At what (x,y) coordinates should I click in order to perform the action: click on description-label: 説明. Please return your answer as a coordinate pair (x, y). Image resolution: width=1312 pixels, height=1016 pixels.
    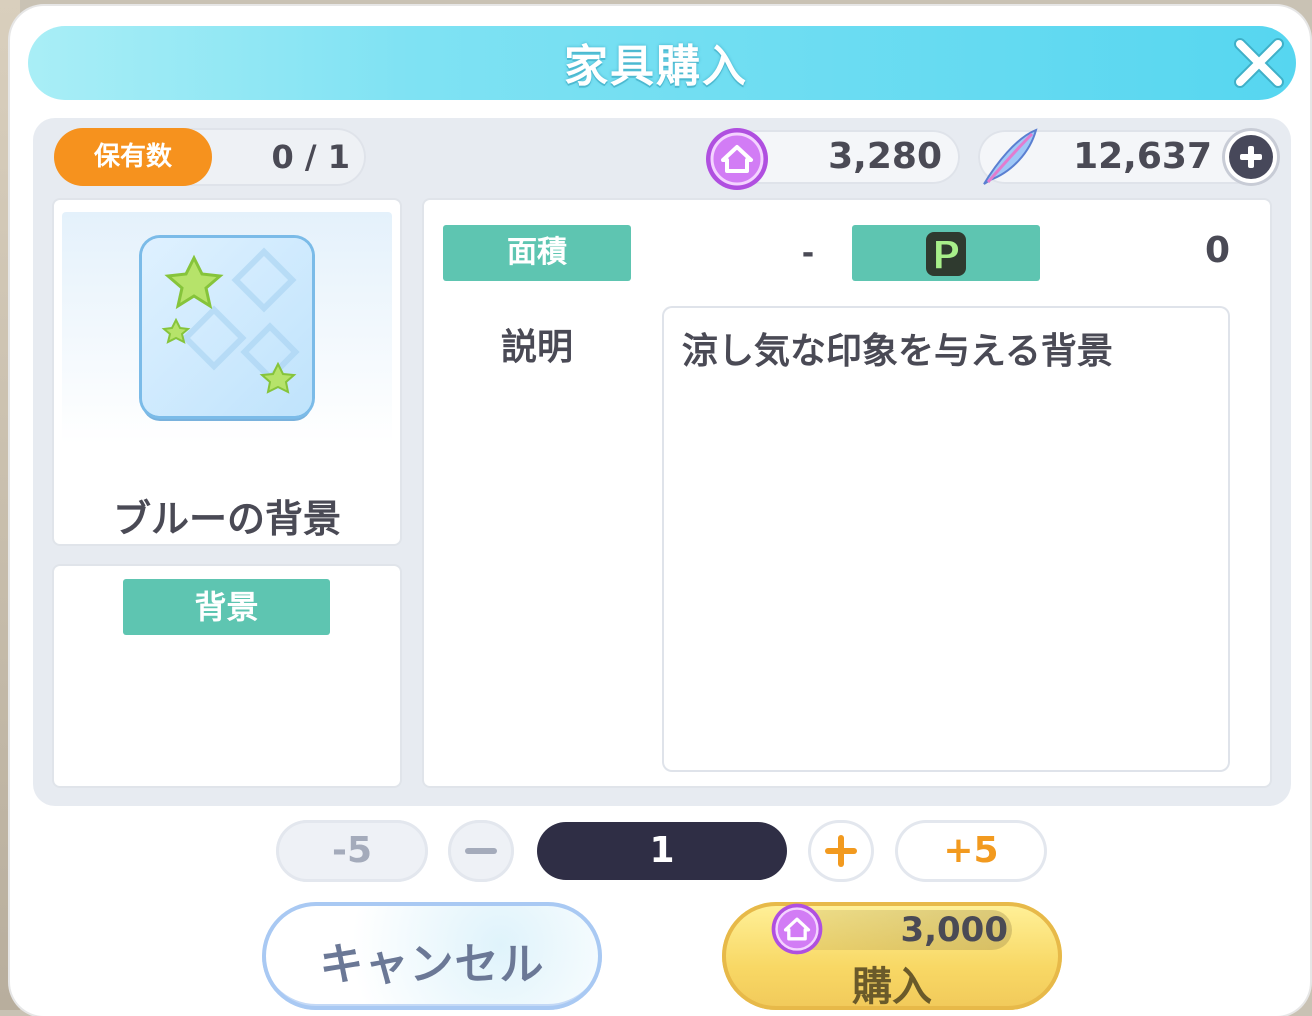
    Looking at the image, I should click on (536, 347).